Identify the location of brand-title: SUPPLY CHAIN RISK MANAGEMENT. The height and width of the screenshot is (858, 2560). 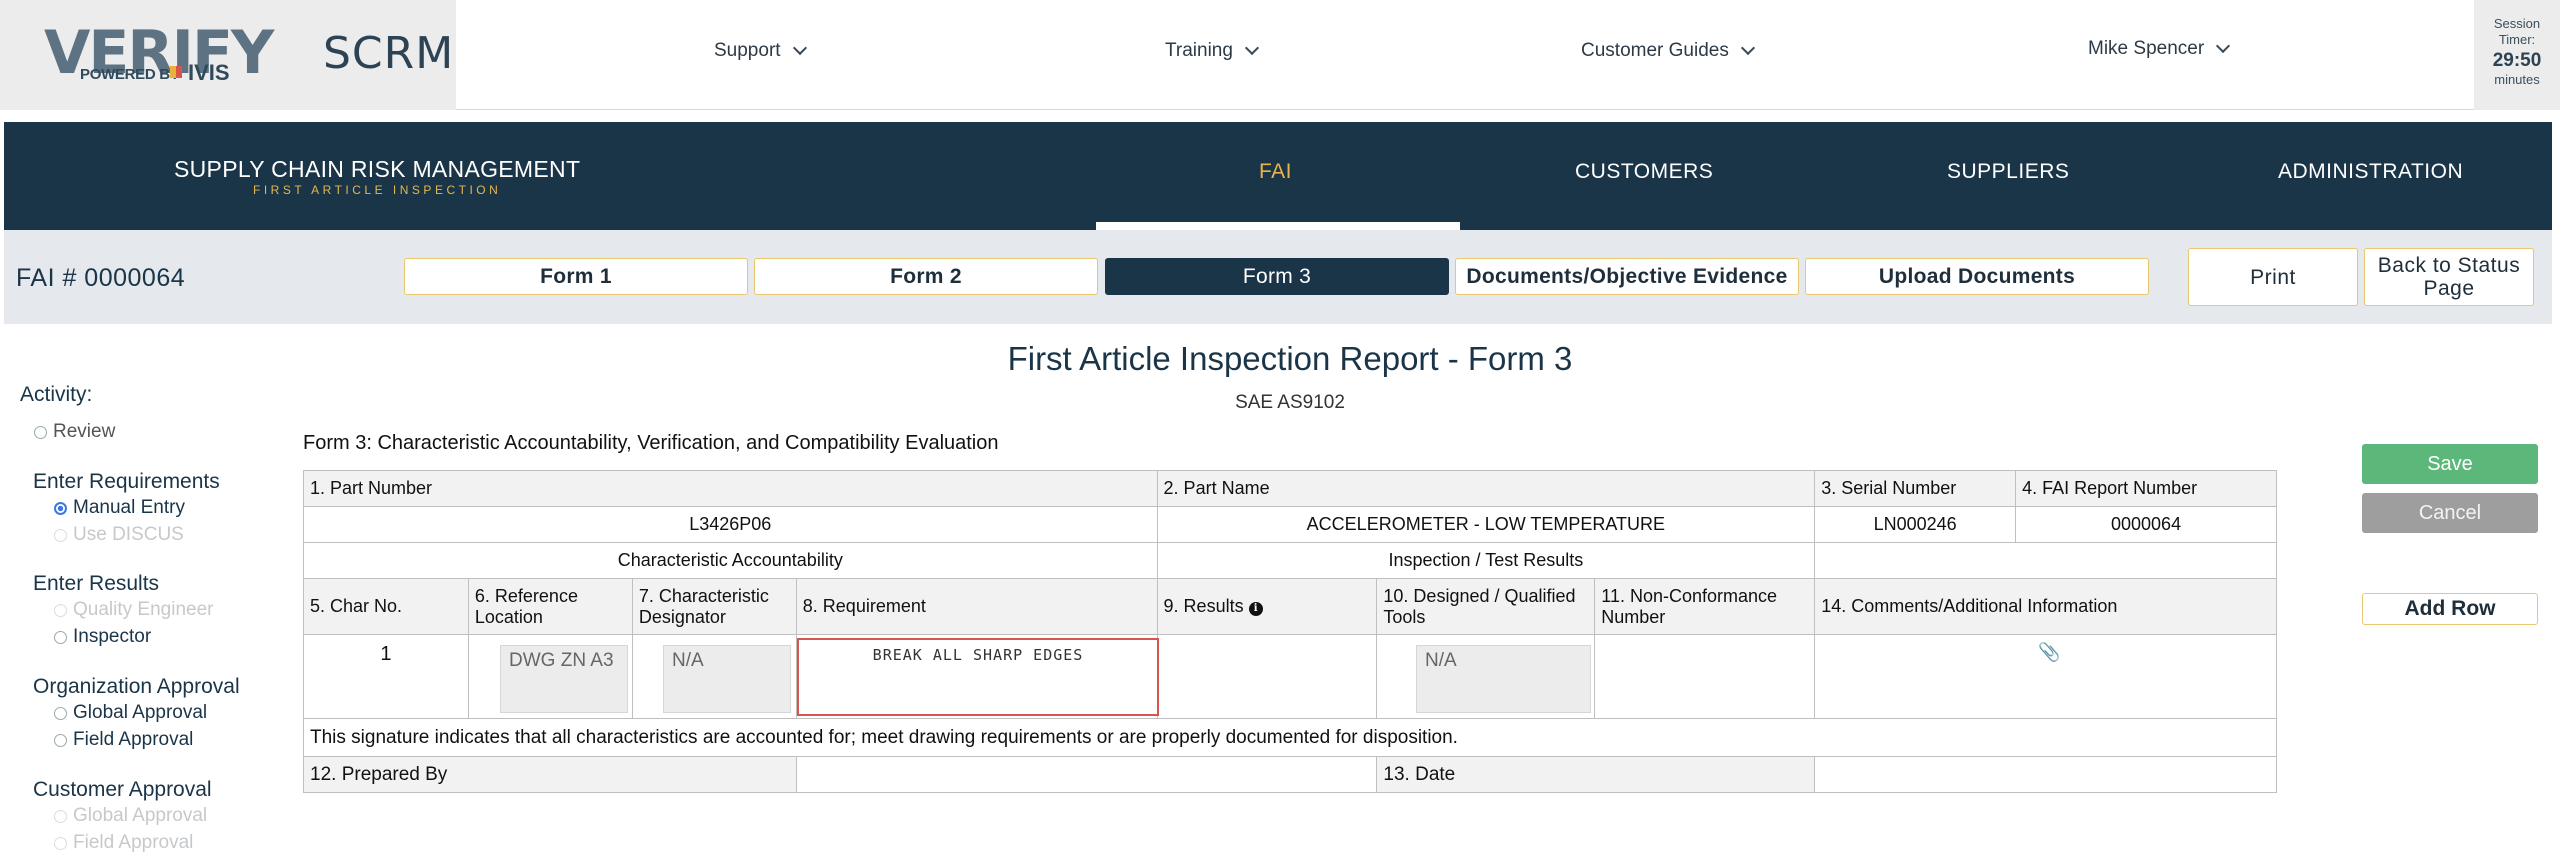
(377, 169).